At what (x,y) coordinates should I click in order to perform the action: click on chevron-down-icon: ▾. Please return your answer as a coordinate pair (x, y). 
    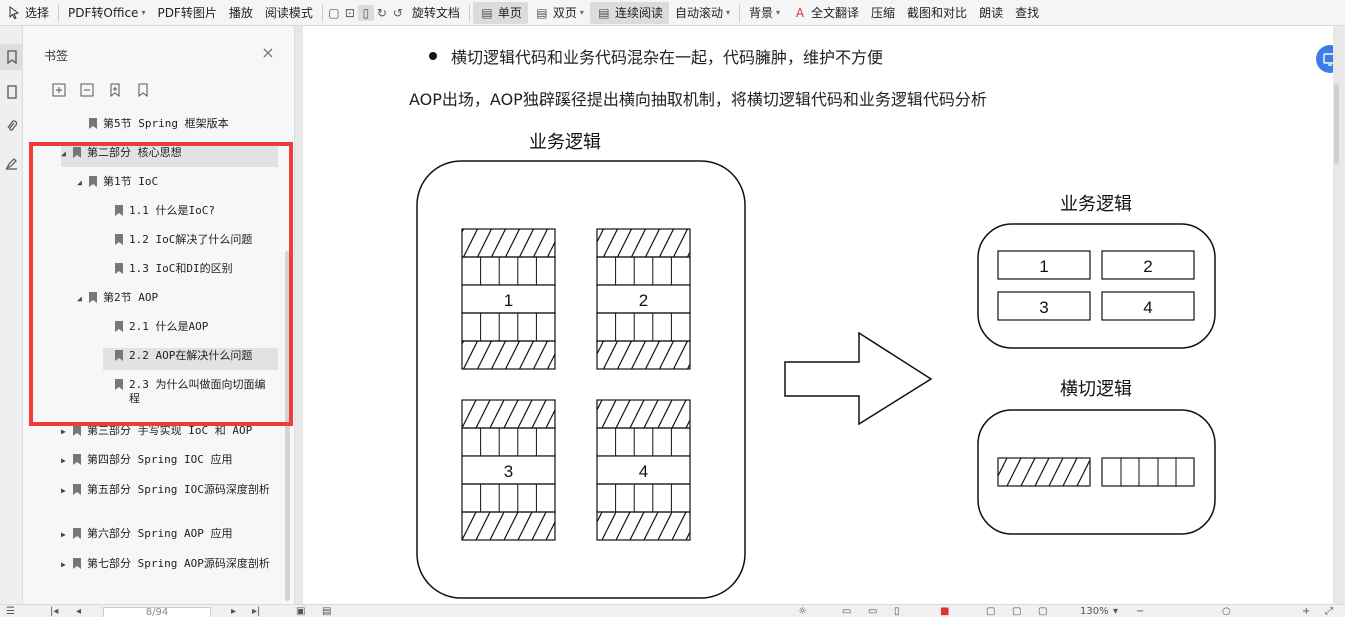
    Looking at the image, I should click on (778, 12).